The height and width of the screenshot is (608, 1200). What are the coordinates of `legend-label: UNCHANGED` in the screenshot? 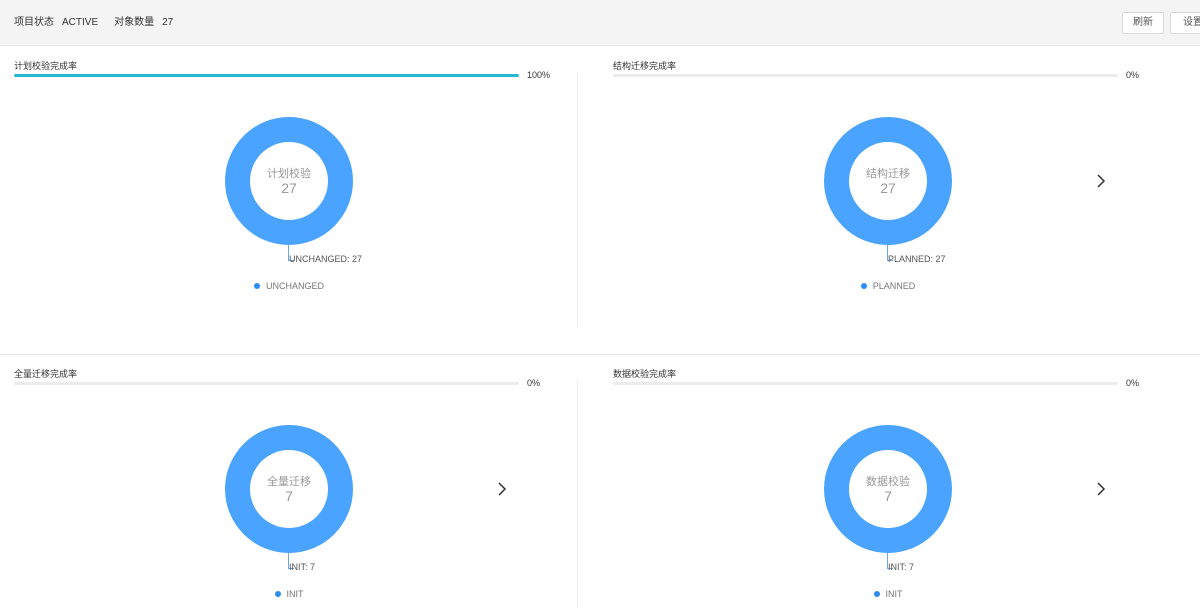 It's located at (295, 286).